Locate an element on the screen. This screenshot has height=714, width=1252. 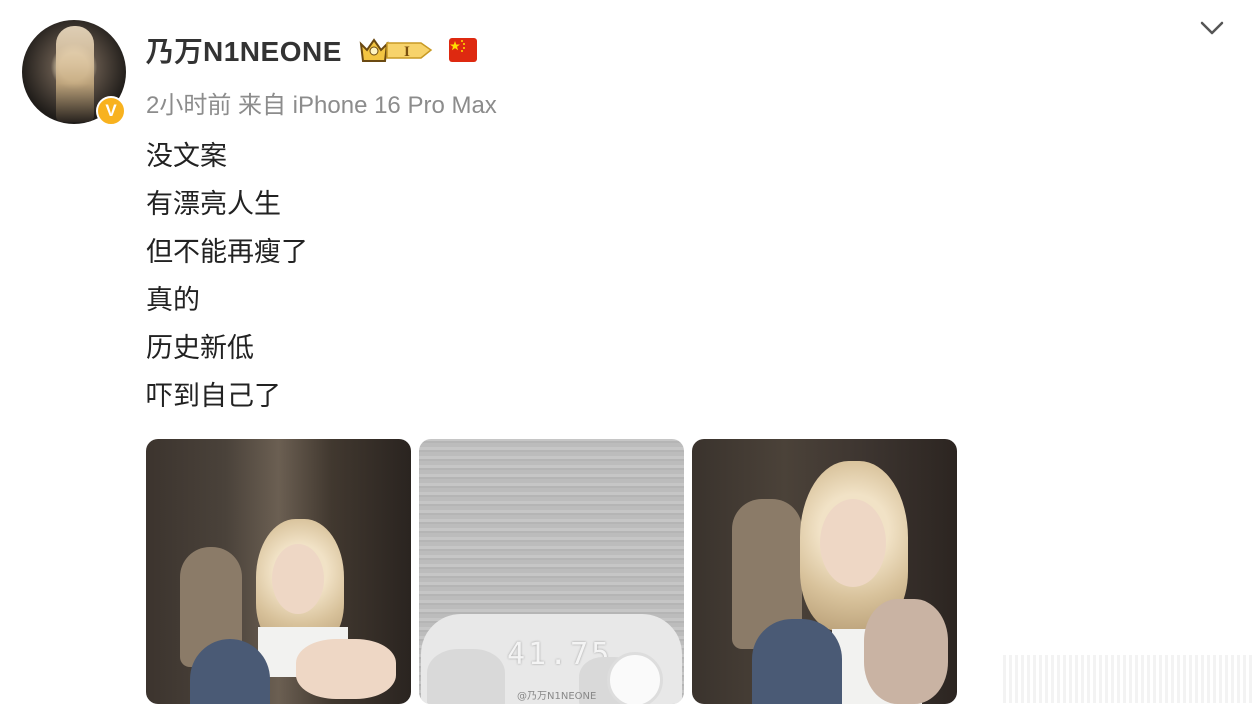
chevron-down-icon is located at coordinates (1212, 28).